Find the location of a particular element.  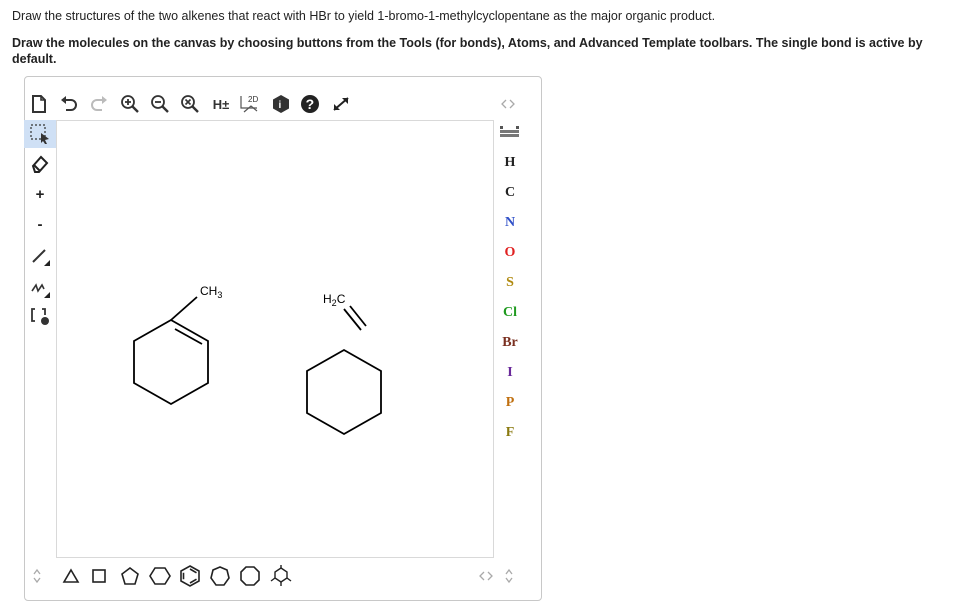

atom-button-i: I is located at coordinates (510, 373).